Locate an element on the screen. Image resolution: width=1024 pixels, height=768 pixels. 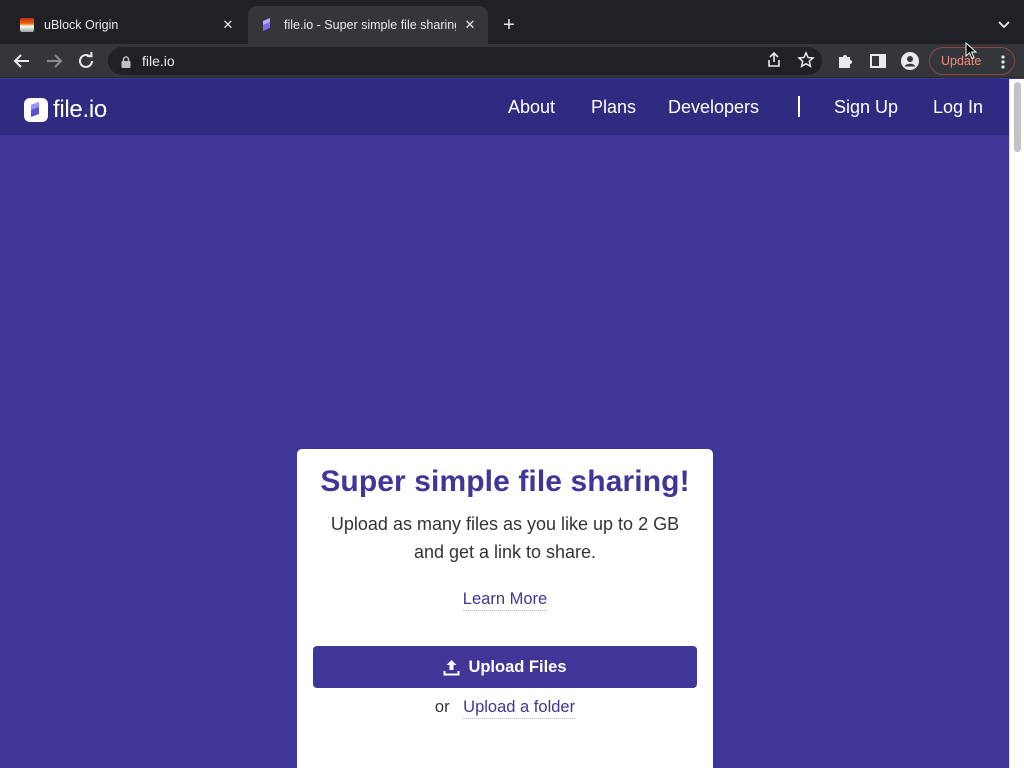
nav-log-in-link: Log In is located at coordinates (958, 107).